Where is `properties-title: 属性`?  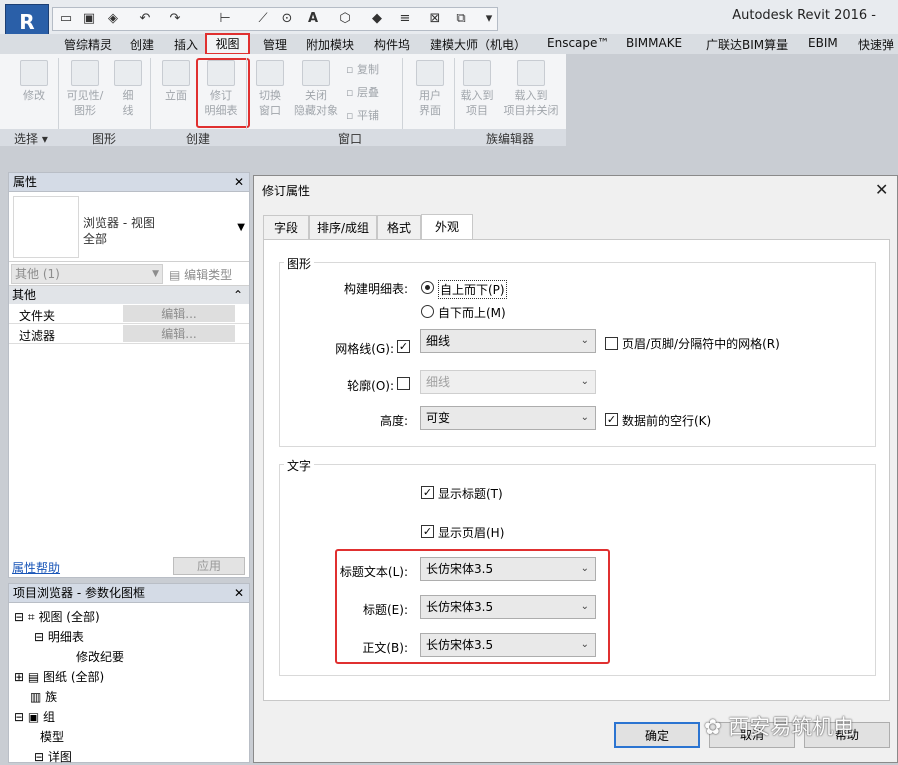
properties-title: 属性 is located at coordinates (25, 182).